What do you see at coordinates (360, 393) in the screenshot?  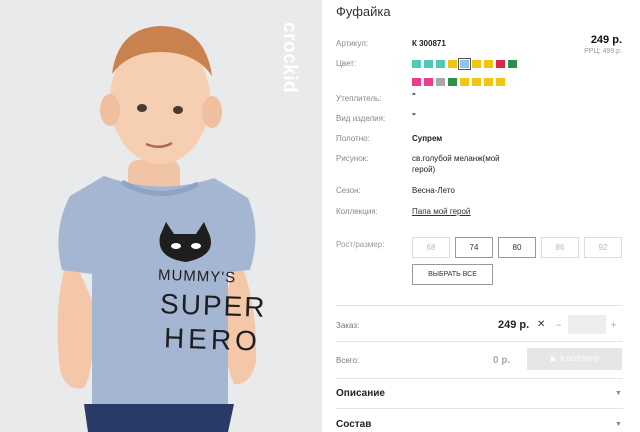 I see `description-accordion: Описание` at bounding box center [360, 393].